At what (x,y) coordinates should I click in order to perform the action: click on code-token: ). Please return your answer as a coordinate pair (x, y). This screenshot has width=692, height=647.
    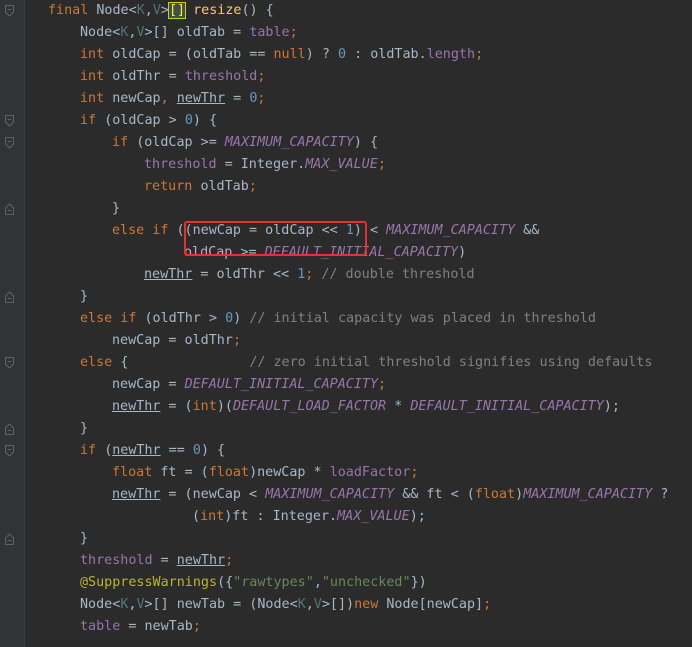
    Looking at the image, I should click on (241, 318).